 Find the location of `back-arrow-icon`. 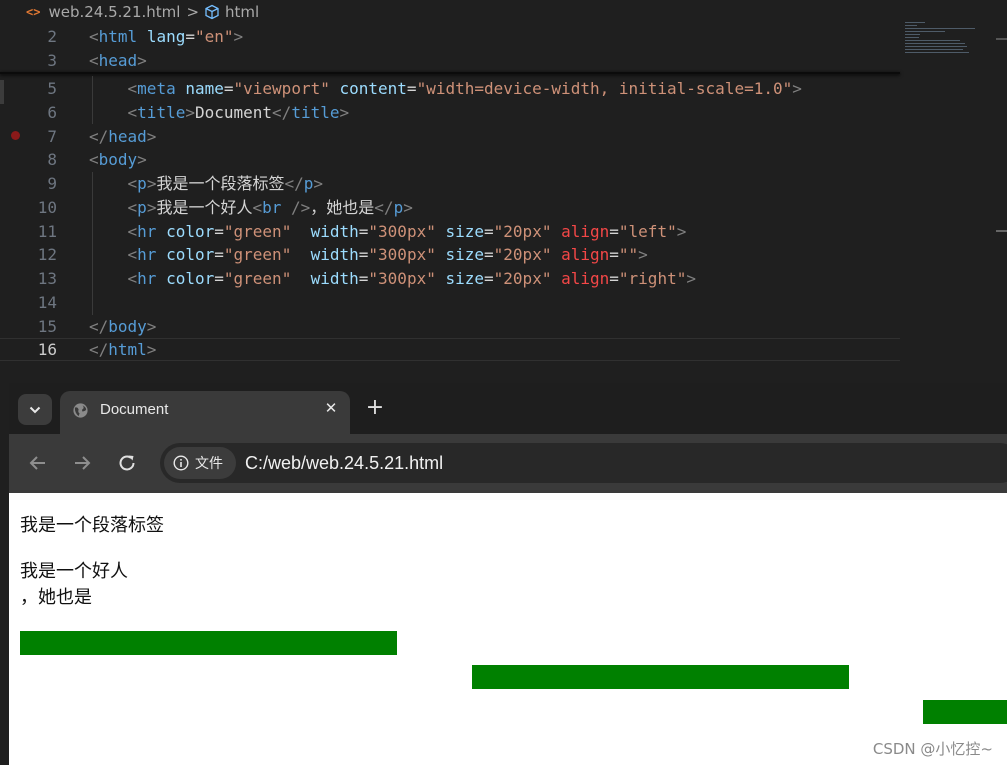

back-arrow-icon is located at coordinates (38, 463).